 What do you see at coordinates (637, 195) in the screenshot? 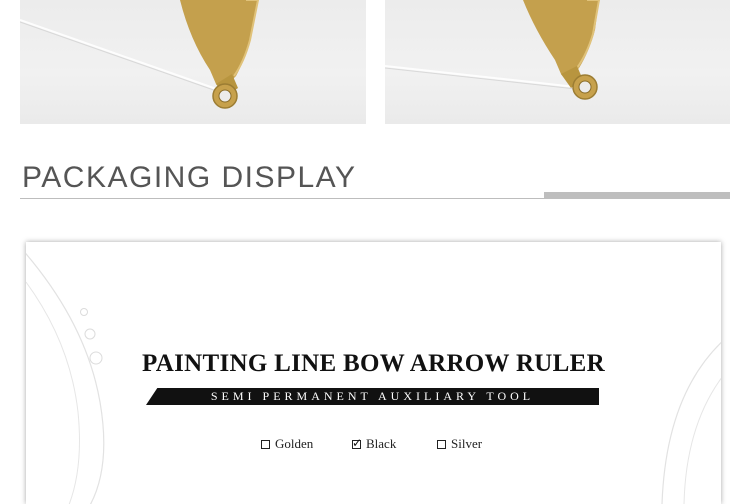
I see `section-divider-accent` at bounding box center [637, 195].